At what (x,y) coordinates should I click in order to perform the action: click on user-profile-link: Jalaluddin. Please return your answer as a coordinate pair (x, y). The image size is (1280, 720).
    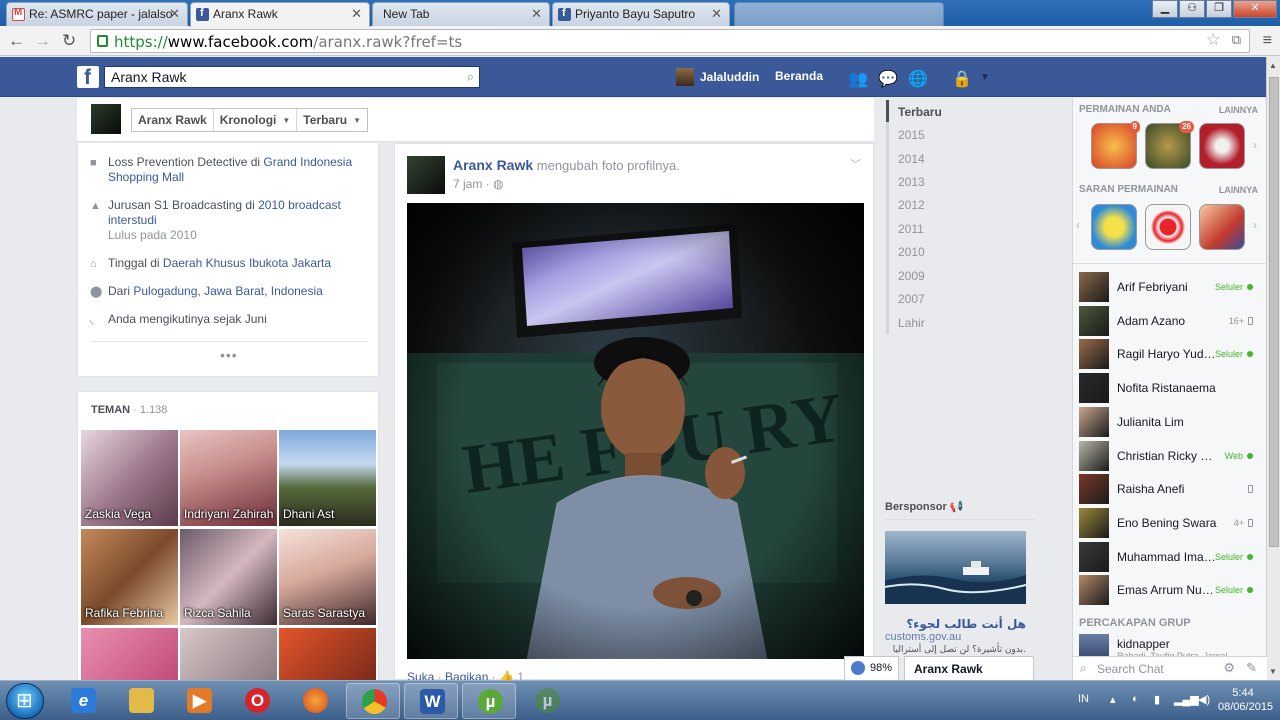
    Looking at the image, I should click on (717, 77).